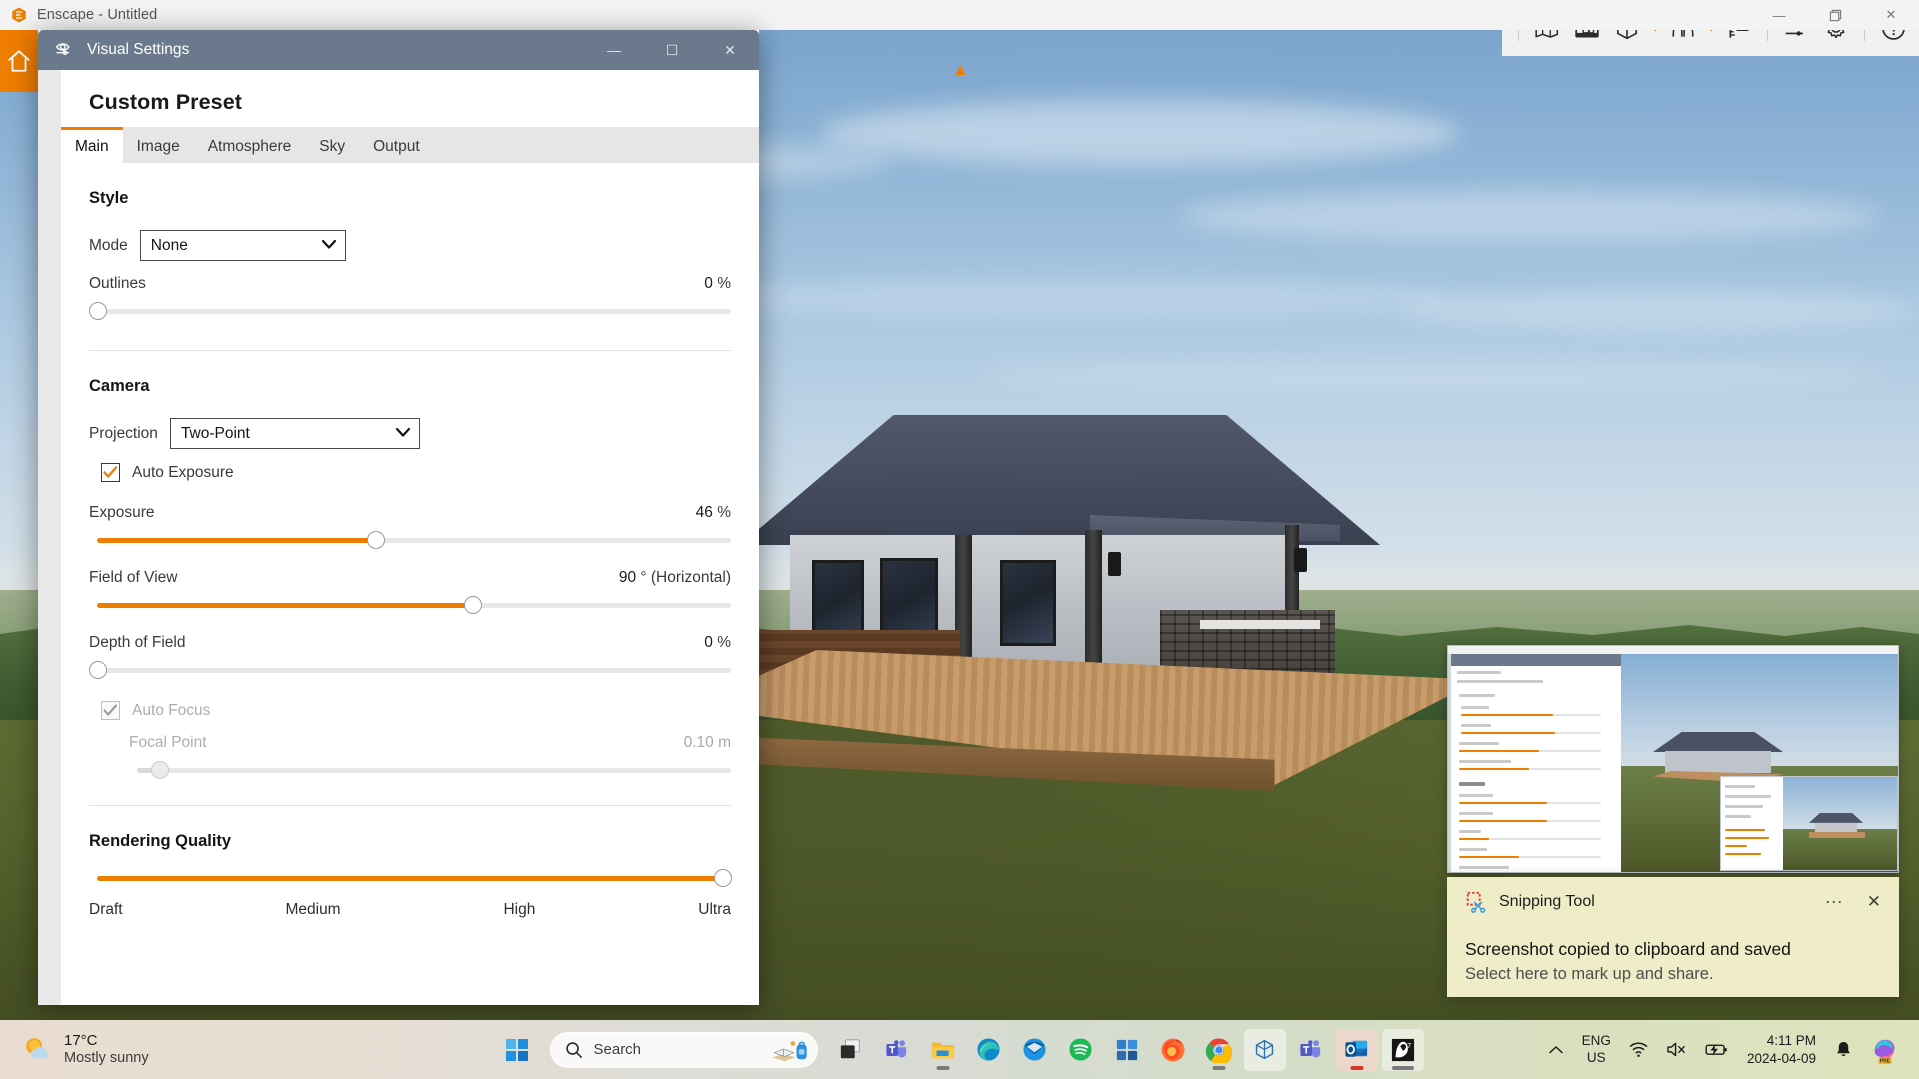 The width and height of the screenshot is (1919, 1079). Describe the element at coordinates (943, 1050) in the screenshot. I see `file-explorer-button` at that location.